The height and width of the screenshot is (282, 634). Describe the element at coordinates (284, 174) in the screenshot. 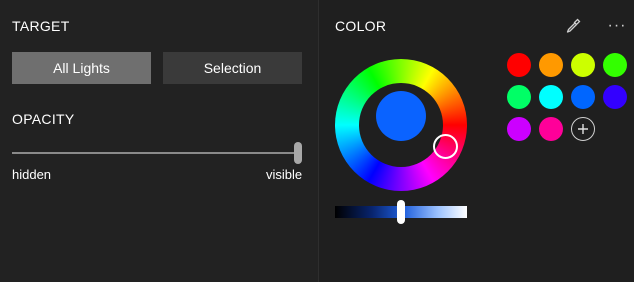

I see `opacity-max-label: visible` at that location.